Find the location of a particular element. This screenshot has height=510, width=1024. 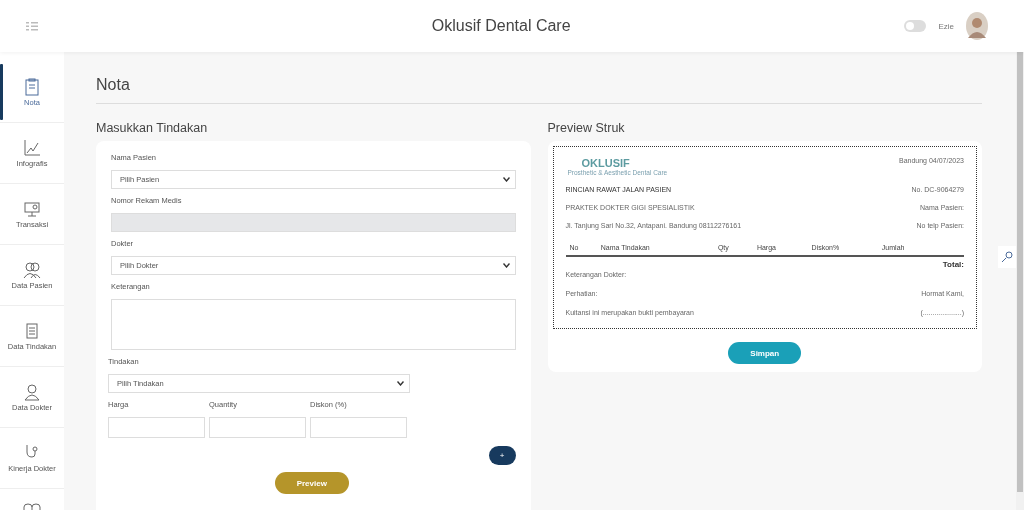

monitor-icon is located at coordinates (32, 208).